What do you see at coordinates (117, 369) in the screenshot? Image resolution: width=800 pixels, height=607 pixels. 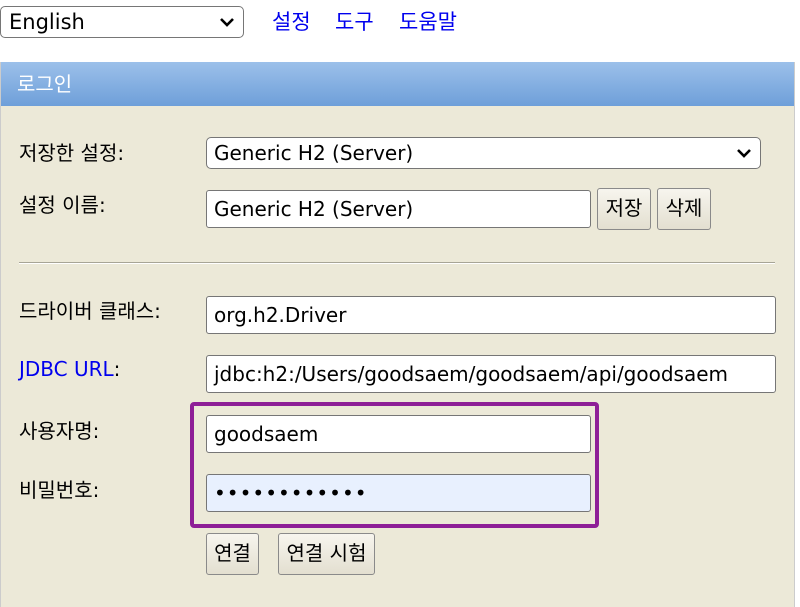 I see `jdbc-url-label-suffix: :` at bounding box center [117, 369].